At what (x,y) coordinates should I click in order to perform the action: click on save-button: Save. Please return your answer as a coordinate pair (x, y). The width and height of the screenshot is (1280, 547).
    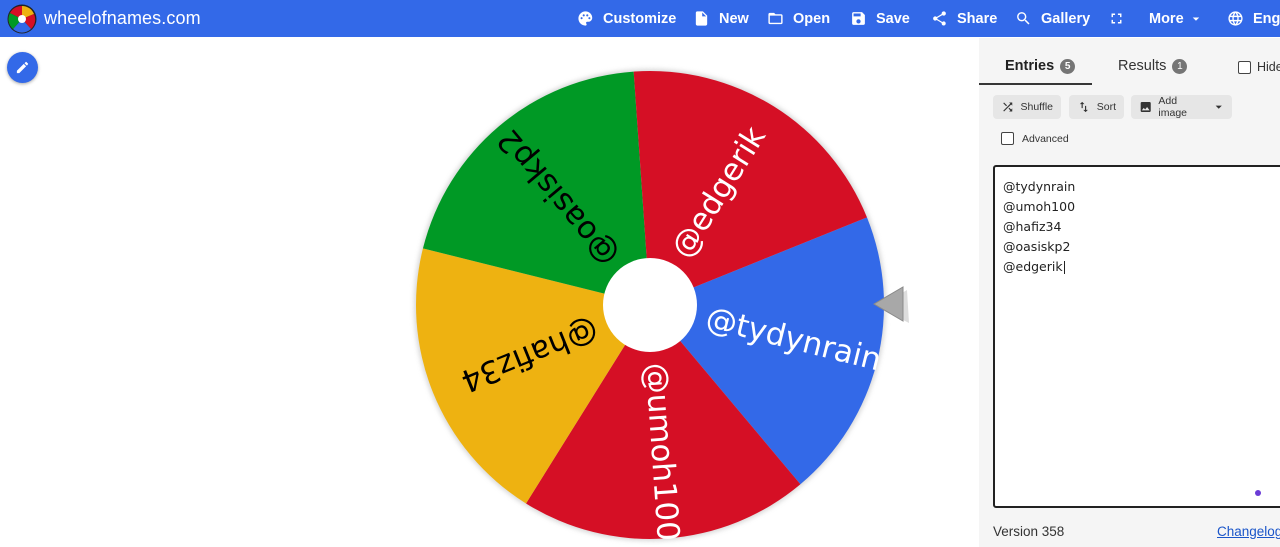
    Looking at the image, I should click on (880, 18).